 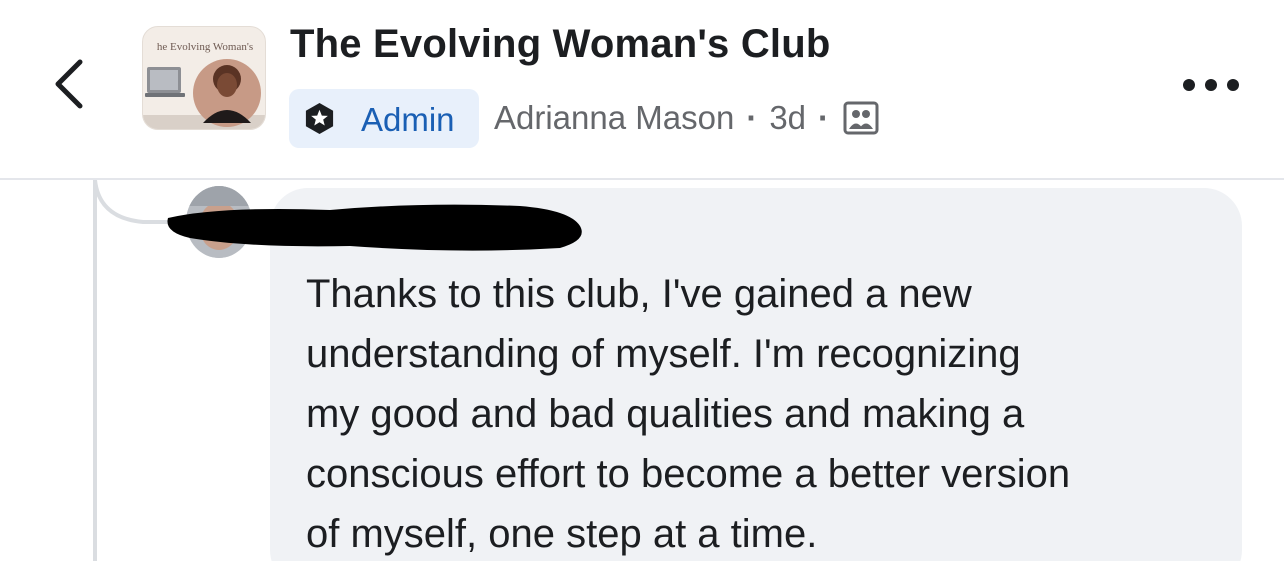 What do you see at coordinates (69, 84) in the screenshot?
I see `chevron-left-icon` at bounding box center [69, 84].